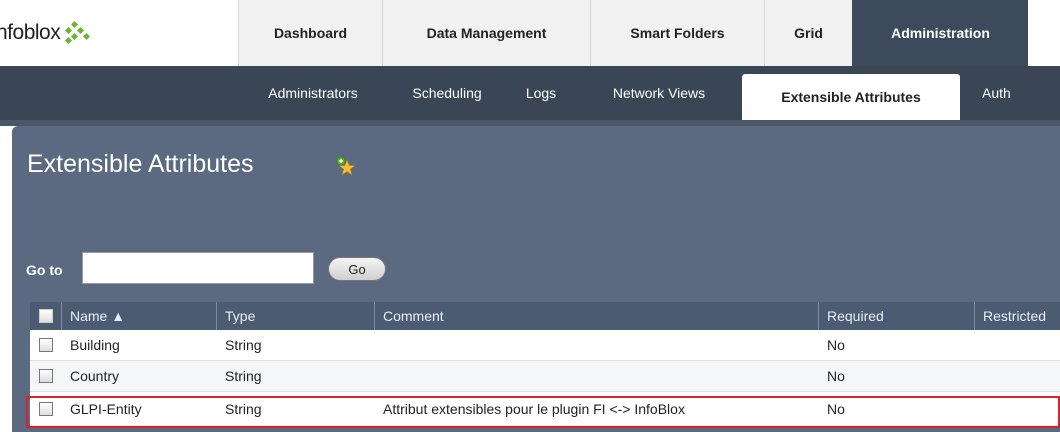 This screenshot has height=432, width=1060. What do you see at coordinates (95, 376) in the screenshot?
I see `cell-name: Country` at bounding box center [95, 376].